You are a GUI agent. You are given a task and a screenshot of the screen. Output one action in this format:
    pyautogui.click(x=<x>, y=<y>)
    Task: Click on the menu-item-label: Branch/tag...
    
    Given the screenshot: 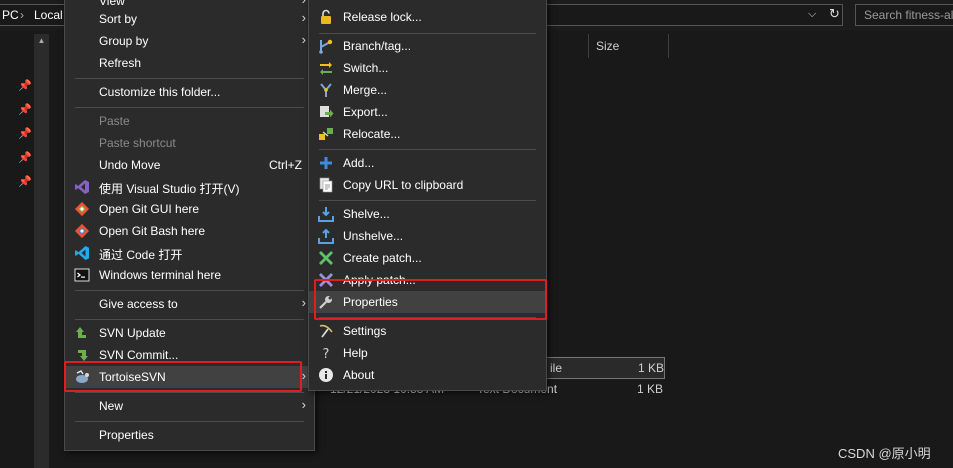 What is the action you would take?
    pyautogui.click(x=377, y=46)
    